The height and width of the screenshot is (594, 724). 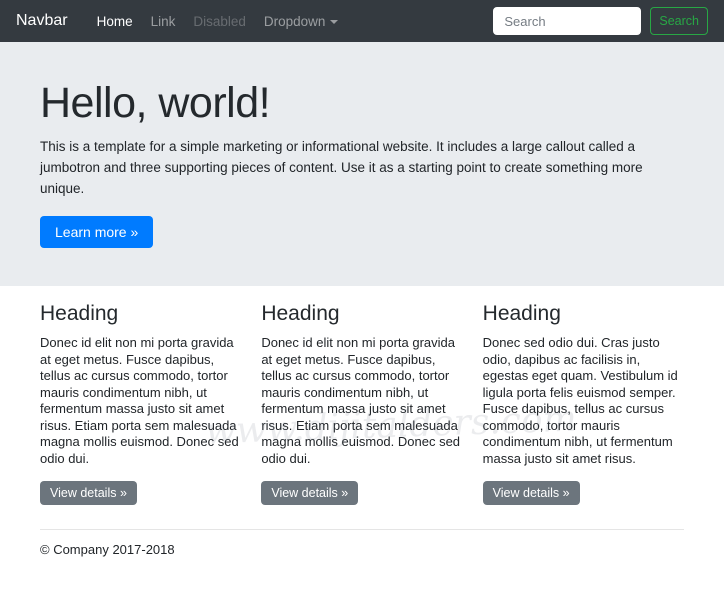 What do you see at coordinates (97, 232) in the screenshot?
I see `learn-more-button: Learn more »` at bounding box center [97, 232].